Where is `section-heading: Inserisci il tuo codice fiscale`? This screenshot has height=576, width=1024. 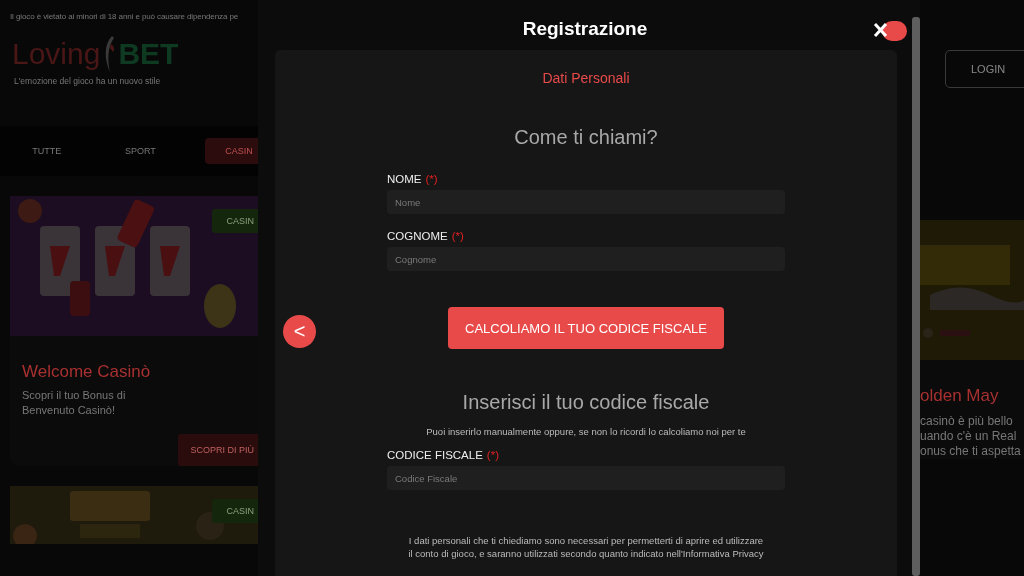
section-heading: Inserisci il tuo codice fiscale is located at coordinates (586, 402).